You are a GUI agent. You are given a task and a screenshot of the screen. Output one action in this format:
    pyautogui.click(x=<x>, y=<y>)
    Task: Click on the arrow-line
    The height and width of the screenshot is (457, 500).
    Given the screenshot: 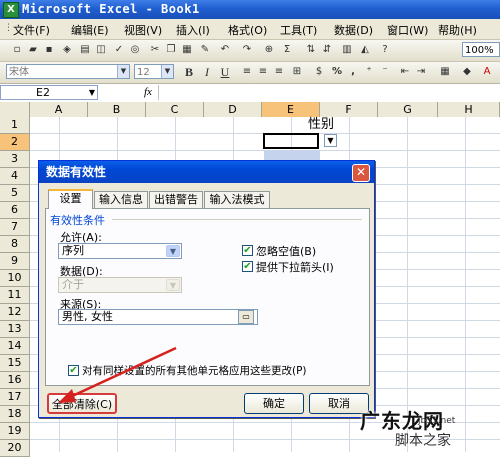 What is the action you would take?
    pyautogui.click(x=122, y=373)
    